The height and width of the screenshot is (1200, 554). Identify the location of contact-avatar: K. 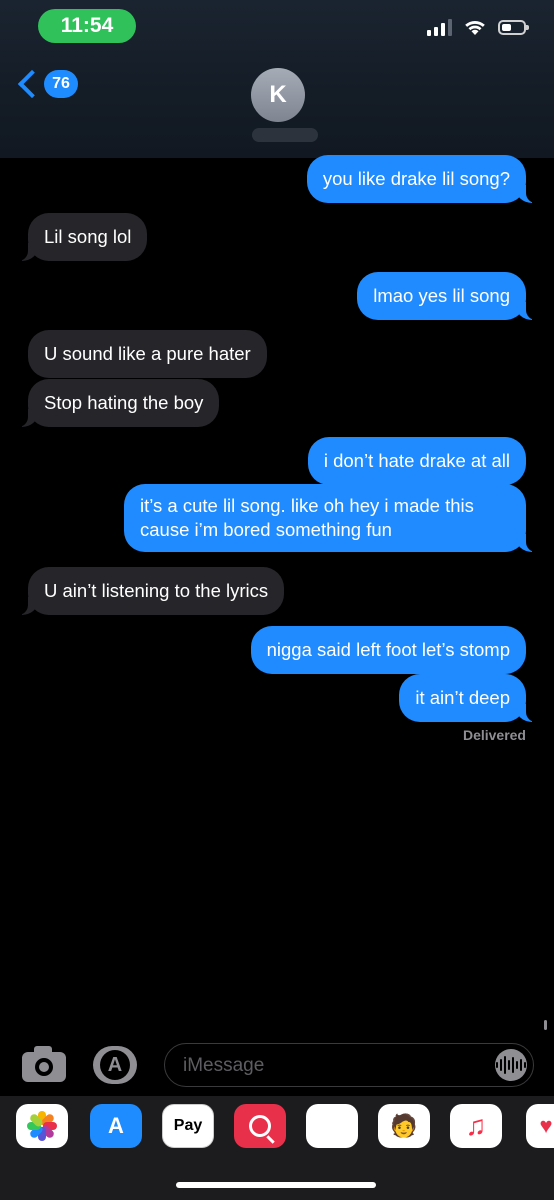
(278, 95).